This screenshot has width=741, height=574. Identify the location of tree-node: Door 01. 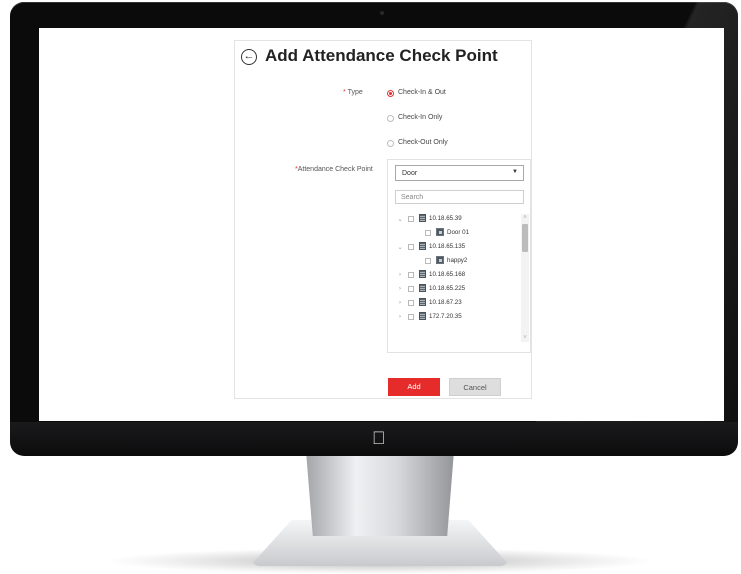
(456, 233).